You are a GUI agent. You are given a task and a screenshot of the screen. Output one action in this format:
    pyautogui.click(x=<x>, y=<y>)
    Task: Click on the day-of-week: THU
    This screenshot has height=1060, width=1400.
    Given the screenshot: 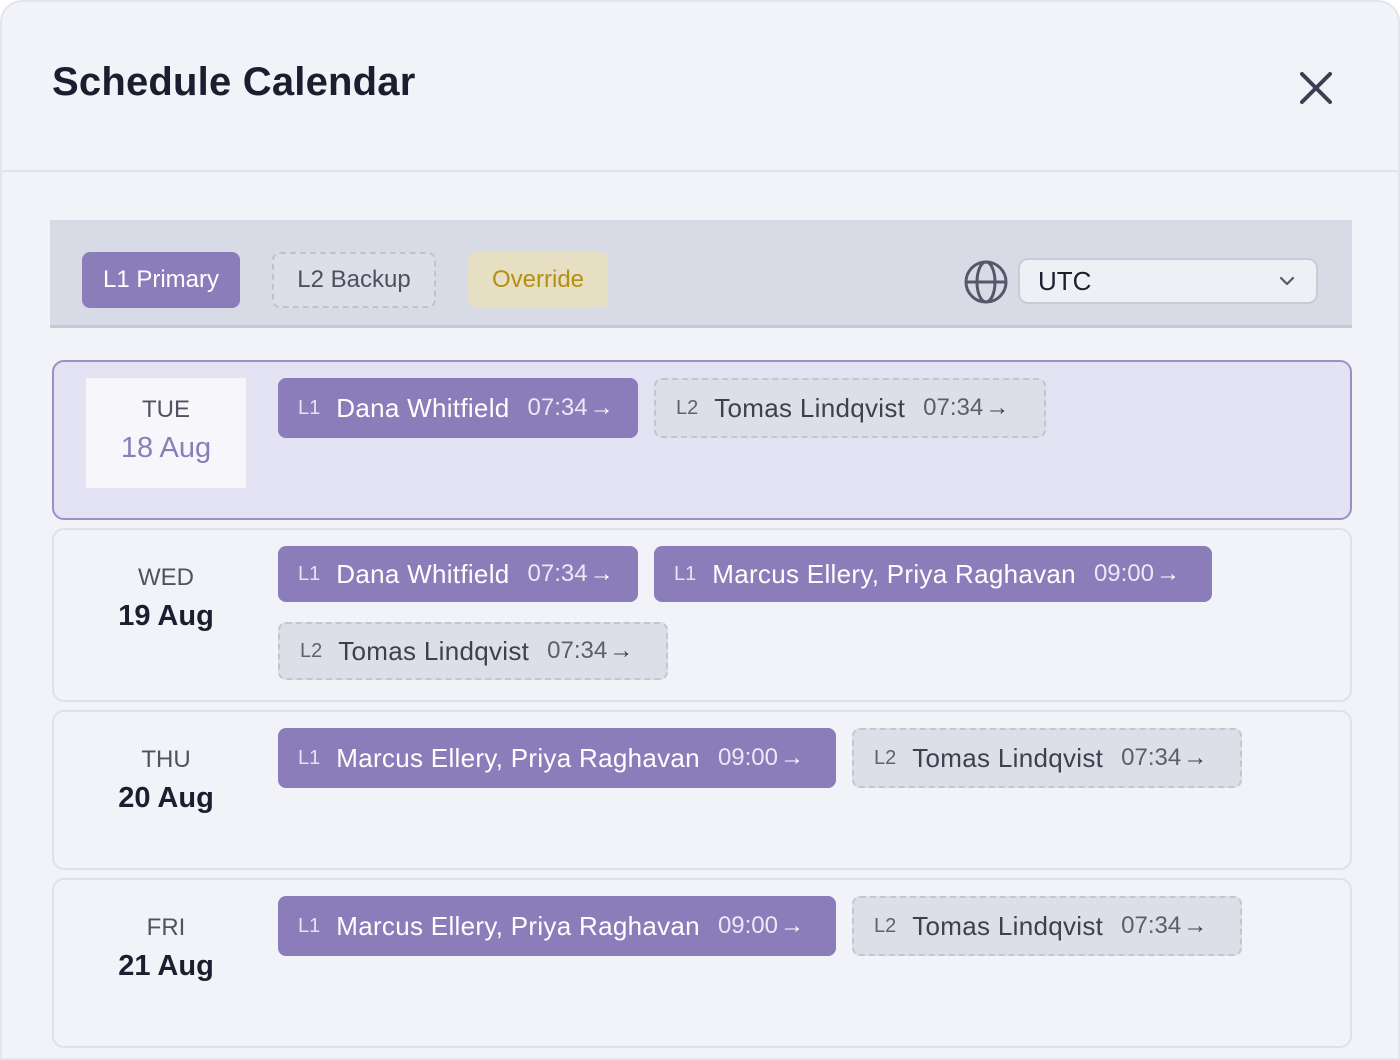 What is the action you would take?
    pyautogui.click(x=166, y=759)
    